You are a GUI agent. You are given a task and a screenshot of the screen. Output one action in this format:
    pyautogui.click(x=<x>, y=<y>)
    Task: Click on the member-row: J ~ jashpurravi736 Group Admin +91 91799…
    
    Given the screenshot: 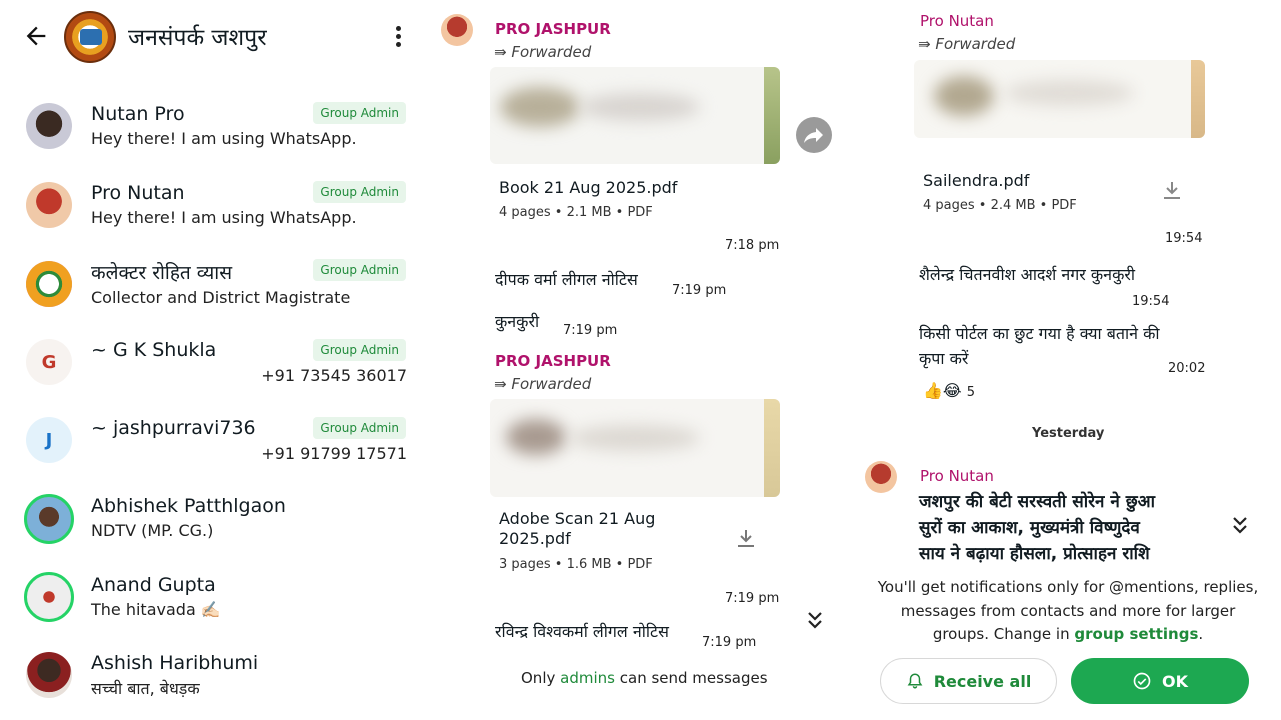 What is the action you would take?
    pyautogui.click(x=215, y=448)
    